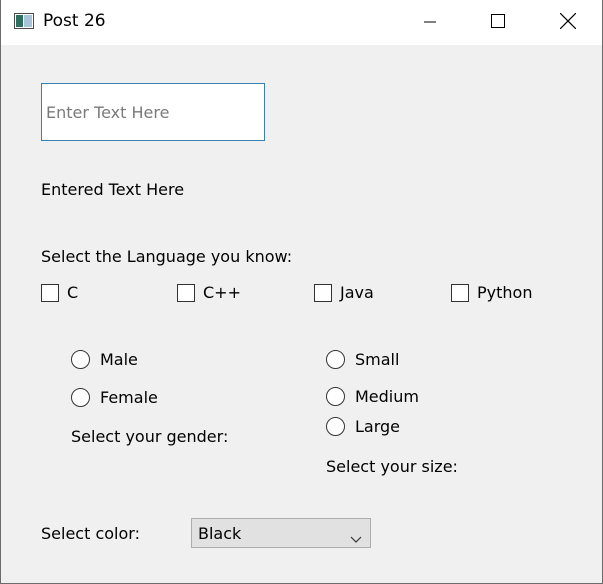 This screenshot has height=584, width=603. I want to click on radio-medium: Medium, so click(372, 396).